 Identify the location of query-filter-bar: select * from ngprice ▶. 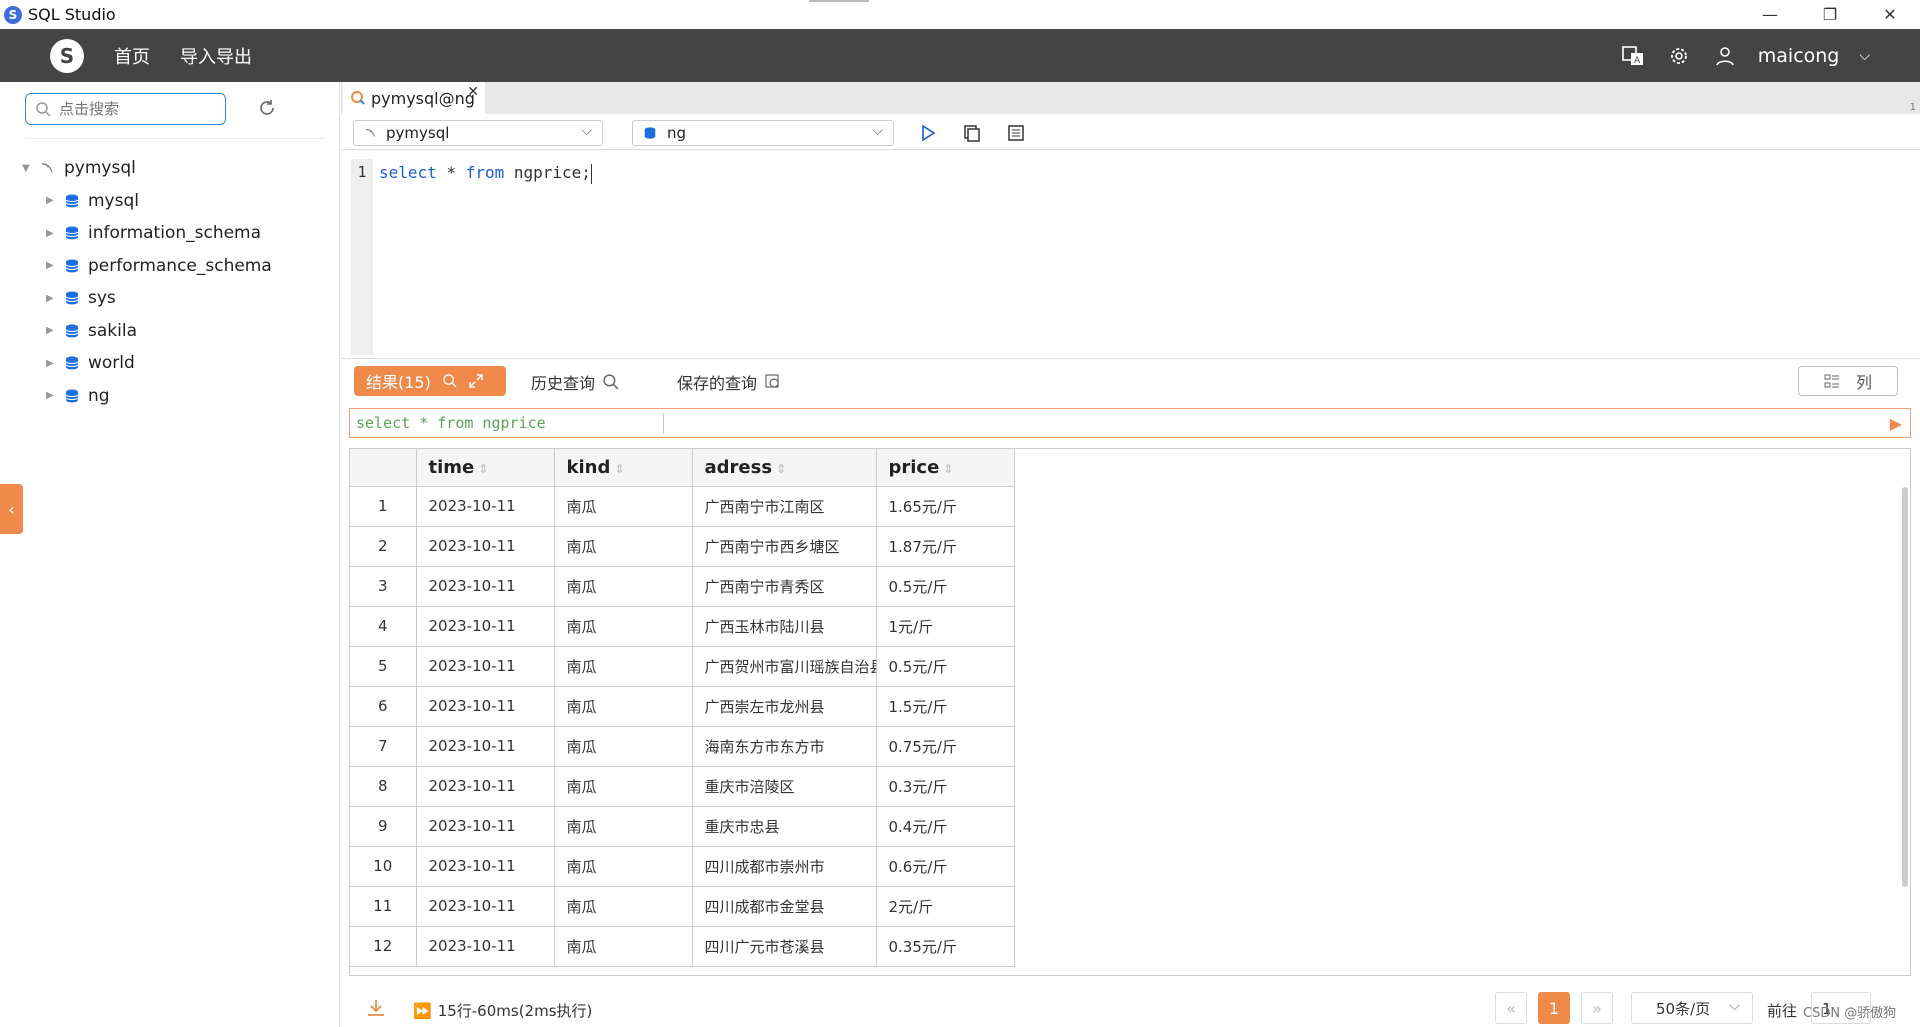
(1130, 423).